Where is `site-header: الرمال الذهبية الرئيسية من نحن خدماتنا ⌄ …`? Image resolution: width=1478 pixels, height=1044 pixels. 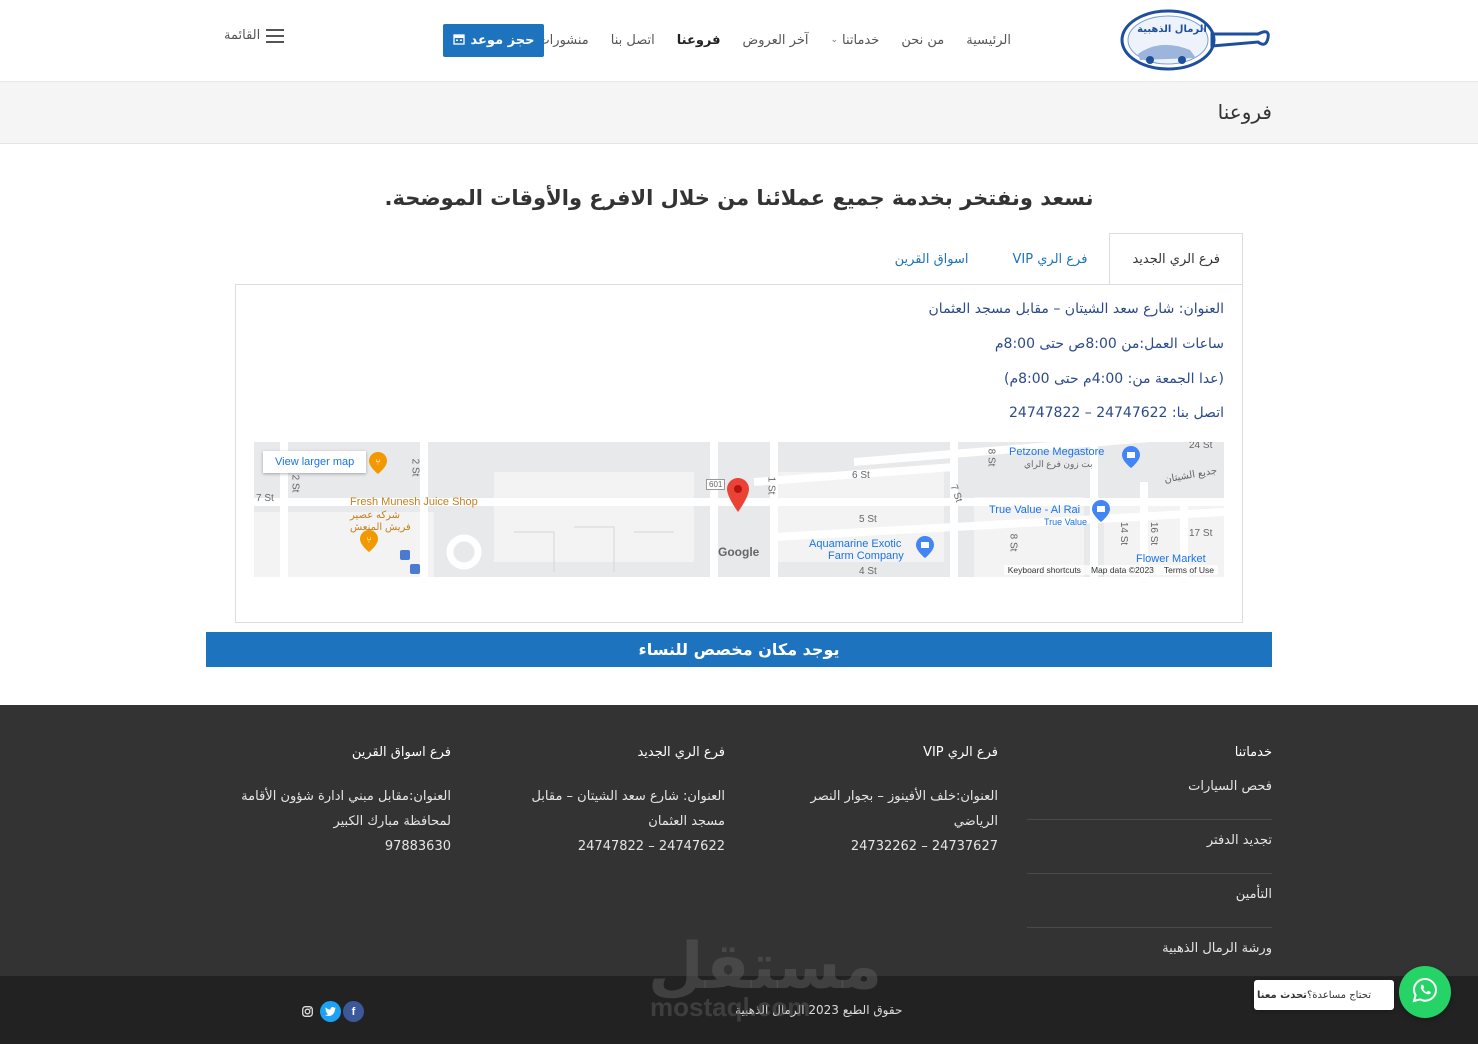 site-header: الرمال الذهبية الرئيسية من نحن خدماتنا ⌄ … is located at coordinates (739, 41).